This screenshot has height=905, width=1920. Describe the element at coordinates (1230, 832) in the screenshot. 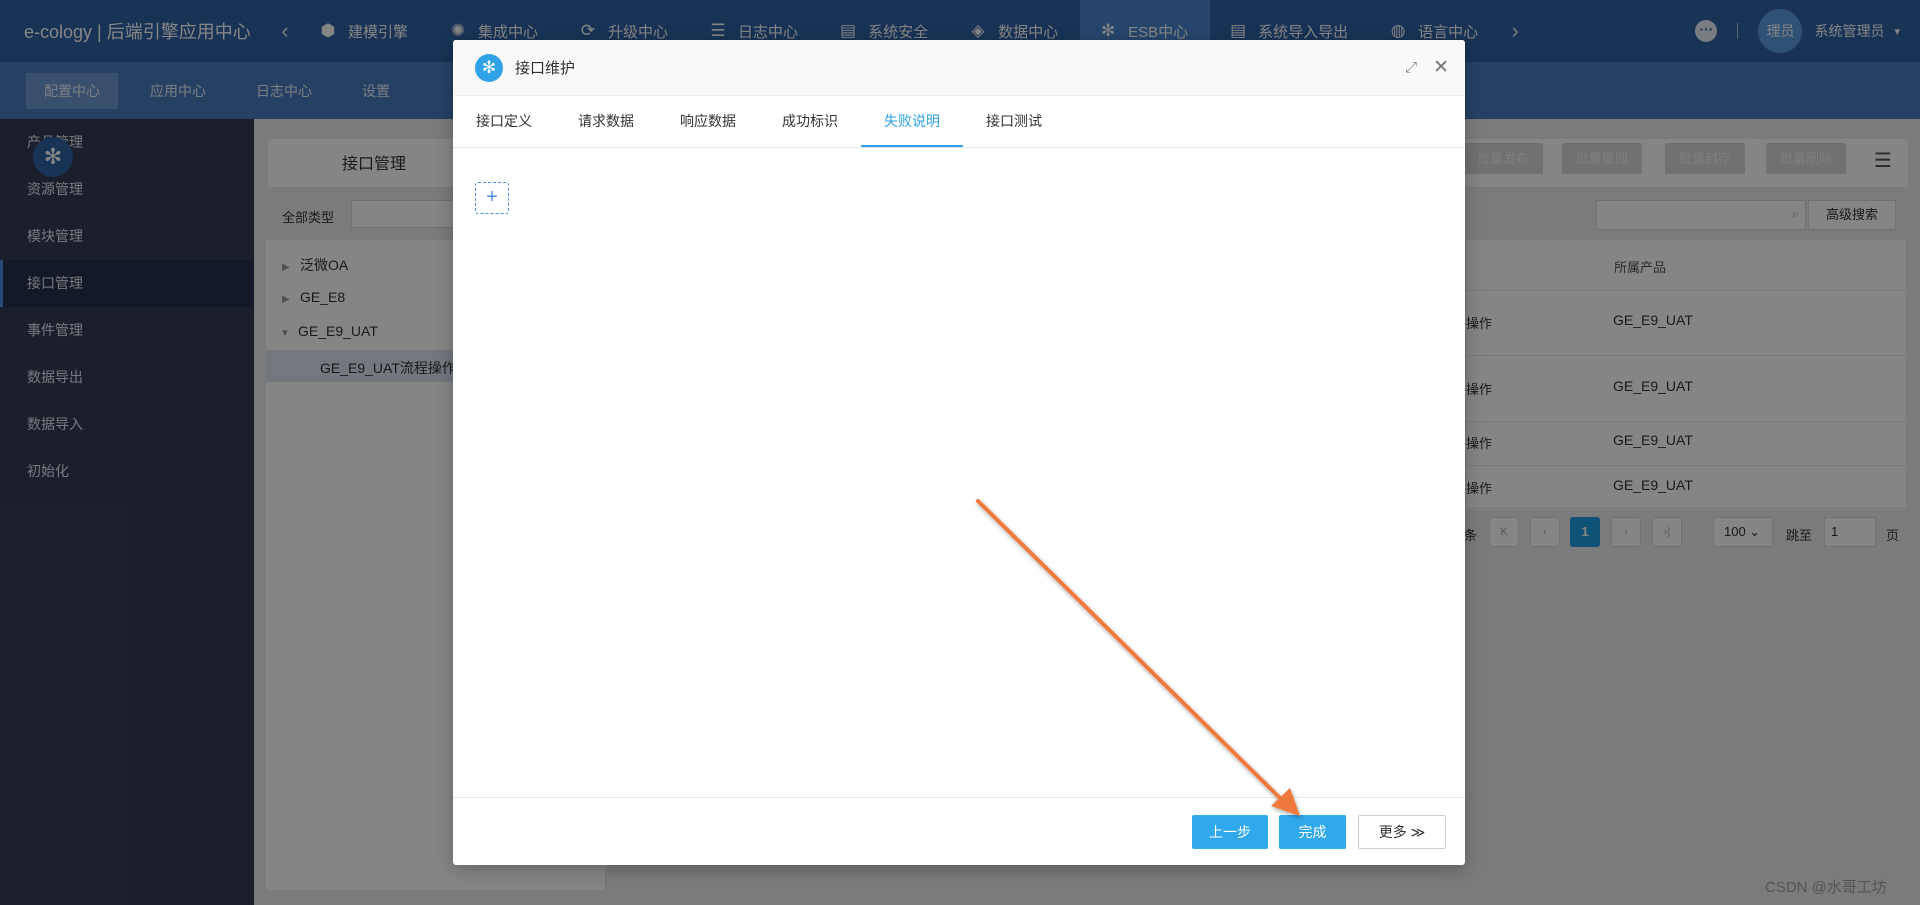

I see `previous-step-button: 上一步` at that location.